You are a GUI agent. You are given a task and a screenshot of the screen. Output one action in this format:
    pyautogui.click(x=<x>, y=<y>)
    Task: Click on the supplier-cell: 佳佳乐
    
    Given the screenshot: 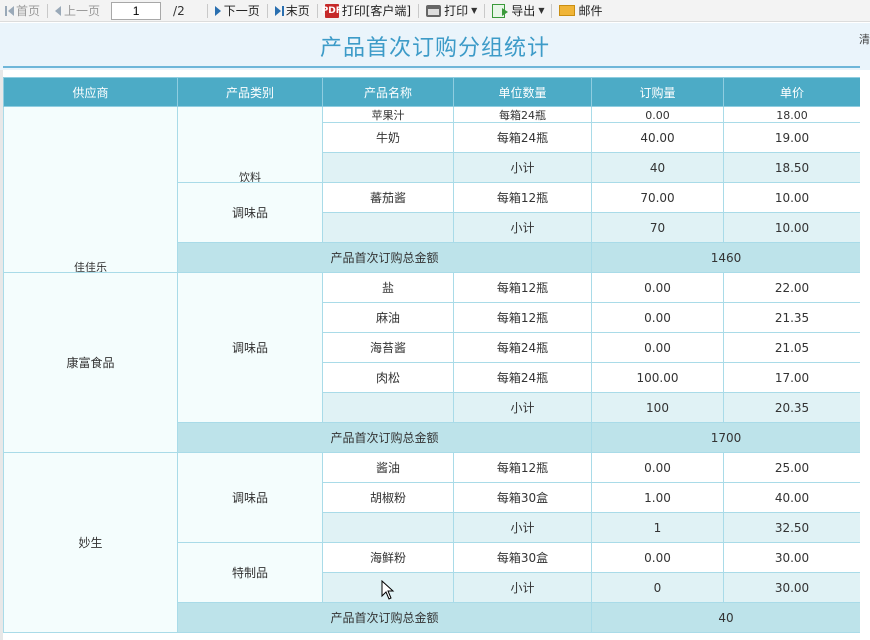 What is the action you would take?
    pyautogui.click(x=90, y=189)
    